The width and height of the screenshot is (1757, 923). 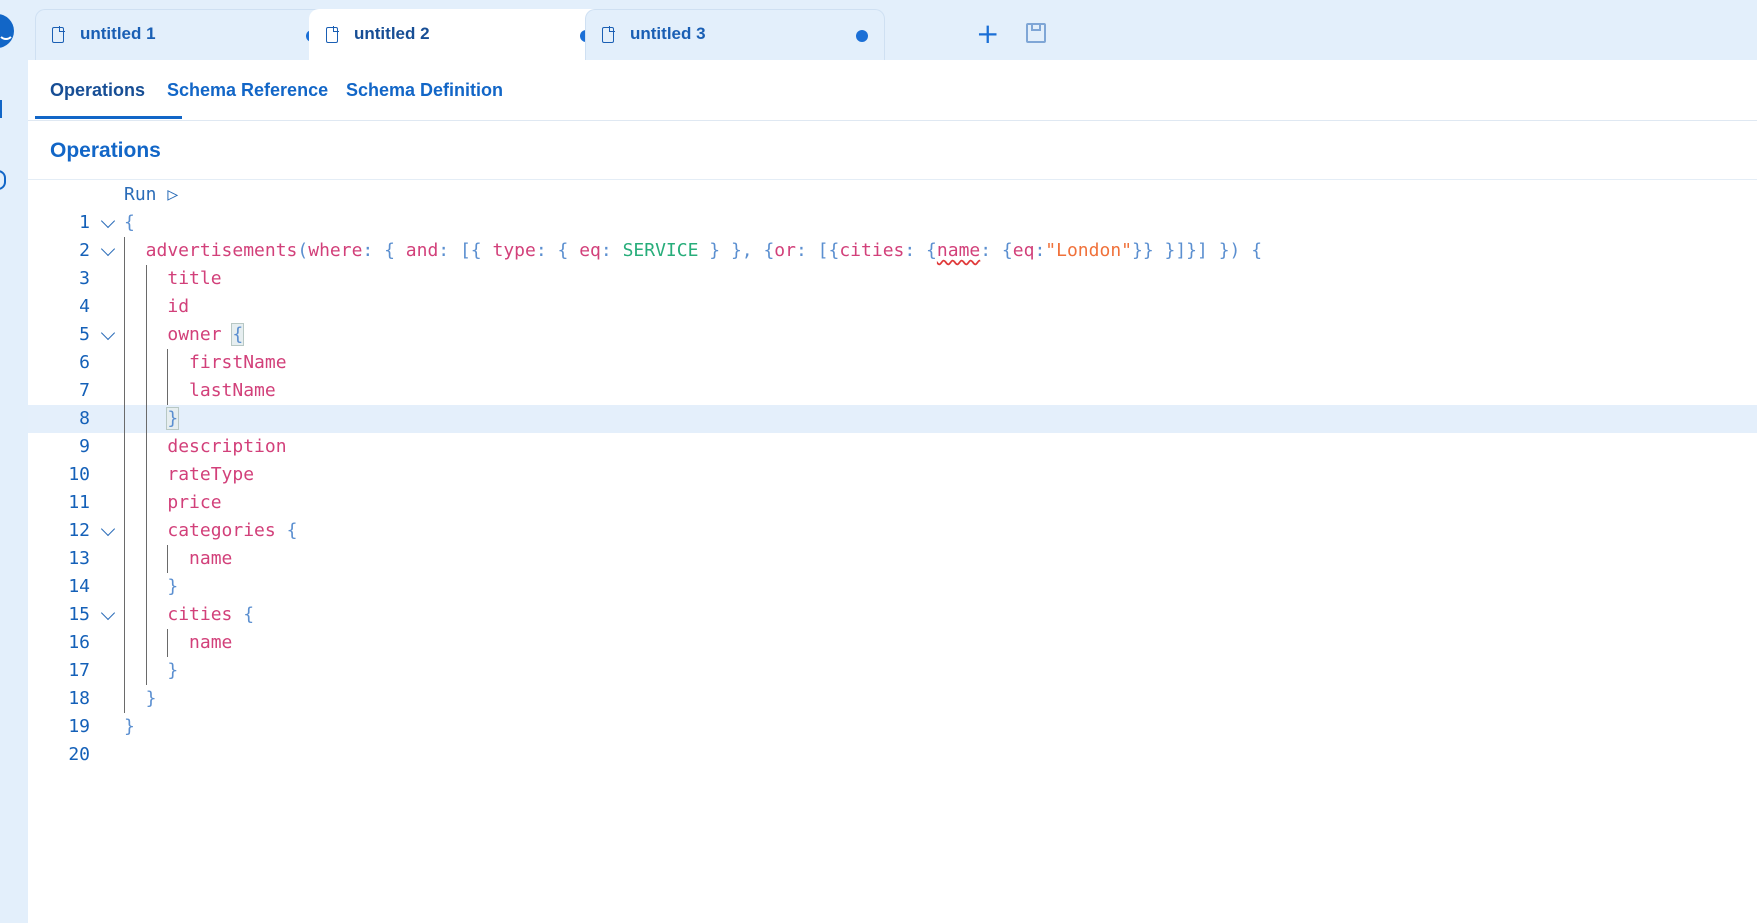 What do you see at coordinates (84, 222) in the screenshot?
I see `line-number: 1` at bounding box center [84, 222].